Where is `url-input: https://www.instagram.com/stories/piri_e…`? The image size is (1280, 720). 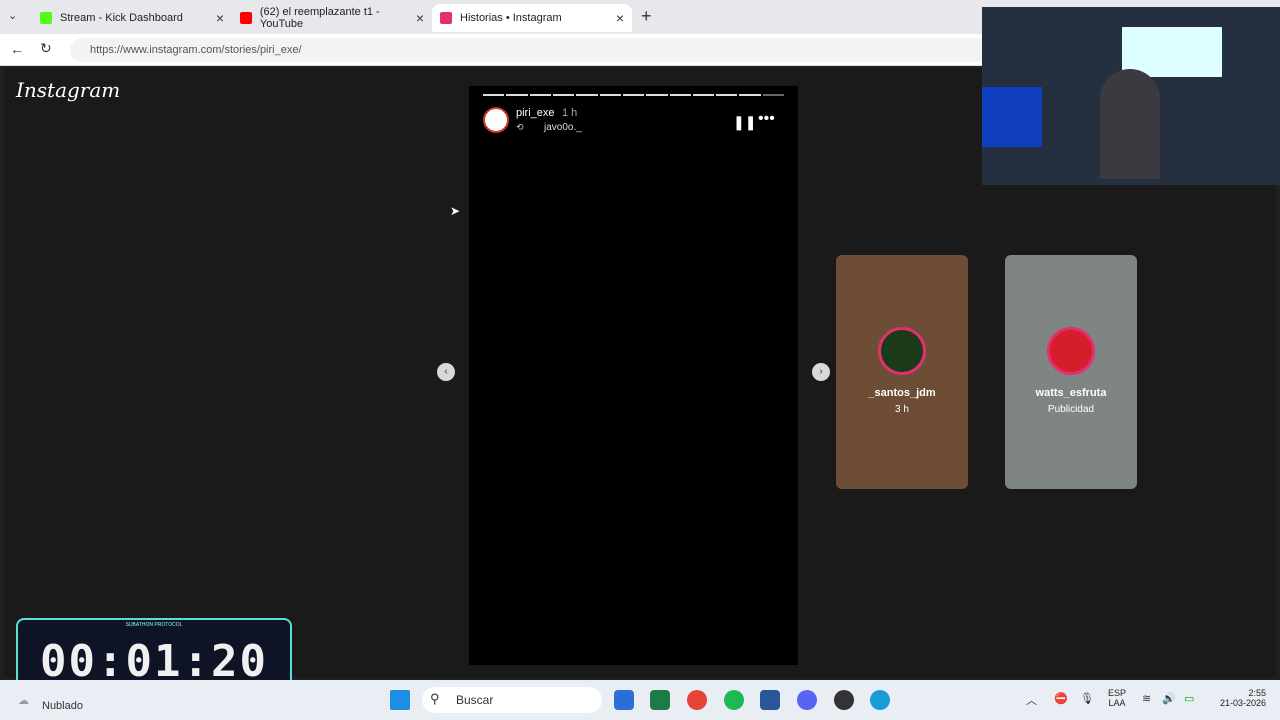
url-input: https://www.instagram.com/stories/piri_e… is located at coordinates (530, 50).